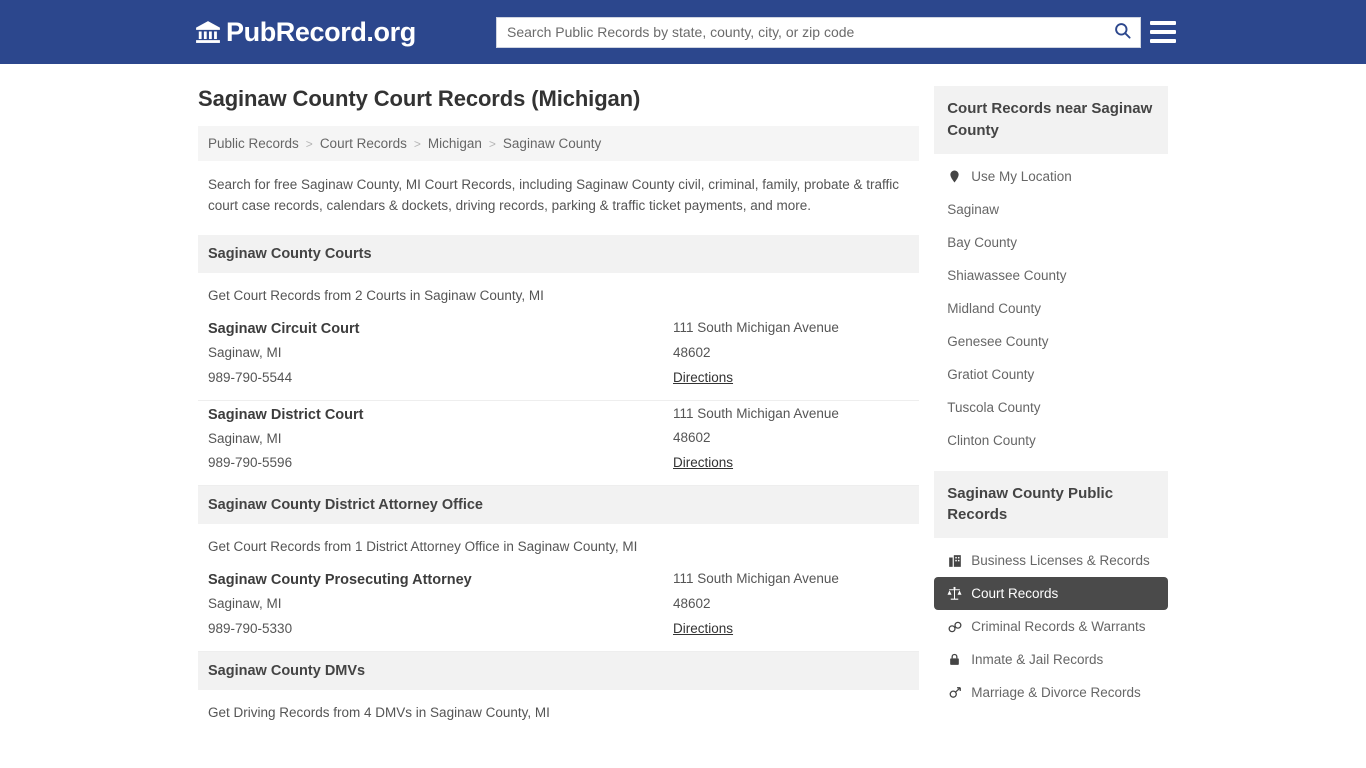 This screenshot has height=768, width=1366. What do you see at coordinates (1051, 374) in the screenshot?
I see `sidebar-item-gratiot-county: Gratiot County` at bounding box center [1051, 374].